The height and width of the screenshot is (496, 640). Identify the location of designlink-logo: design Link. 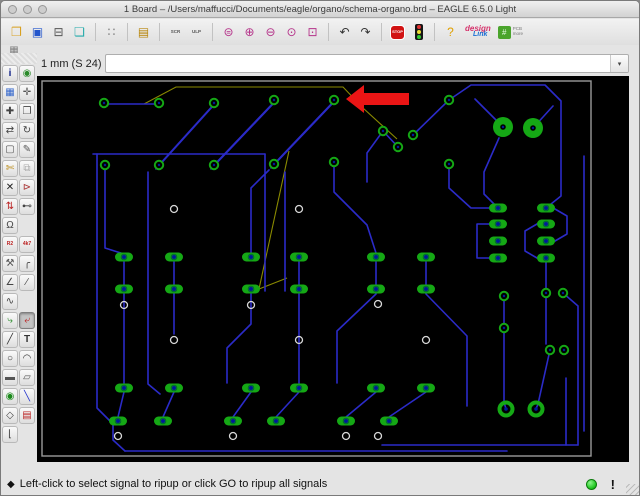
(478, 31).